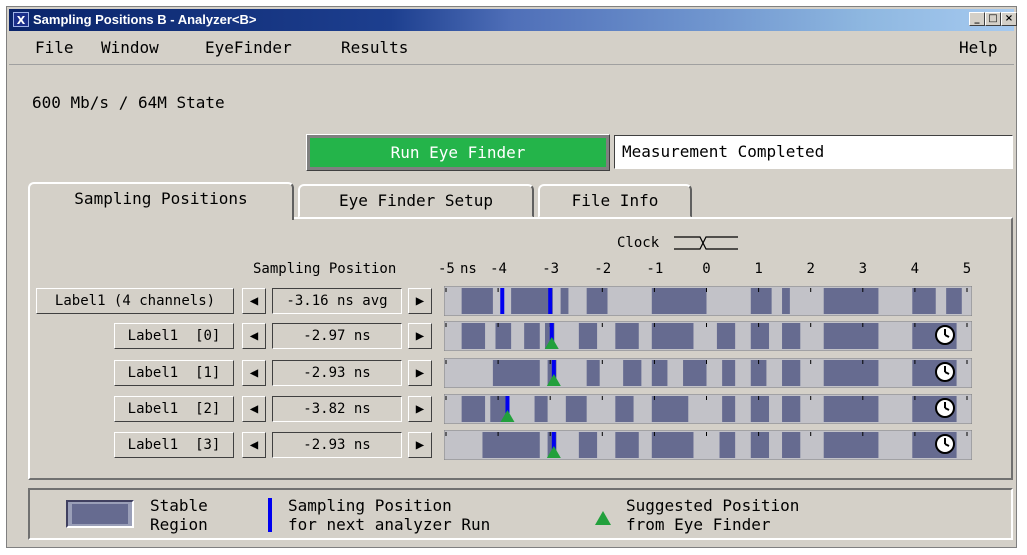 The height and width of the screenshot is (555, 1027). Describe the element at coordinates (713, 505) in the screenshot. I see `legend-suggested-line1: Suggested Position` at that location.